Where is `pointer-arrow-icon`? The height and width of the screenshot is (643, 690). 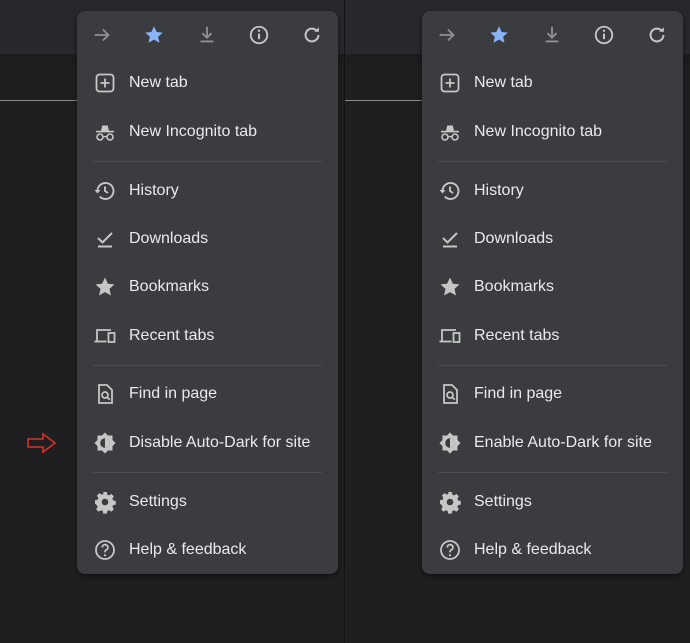 pointer-arrow-icon is located at coordinates (42, 443).